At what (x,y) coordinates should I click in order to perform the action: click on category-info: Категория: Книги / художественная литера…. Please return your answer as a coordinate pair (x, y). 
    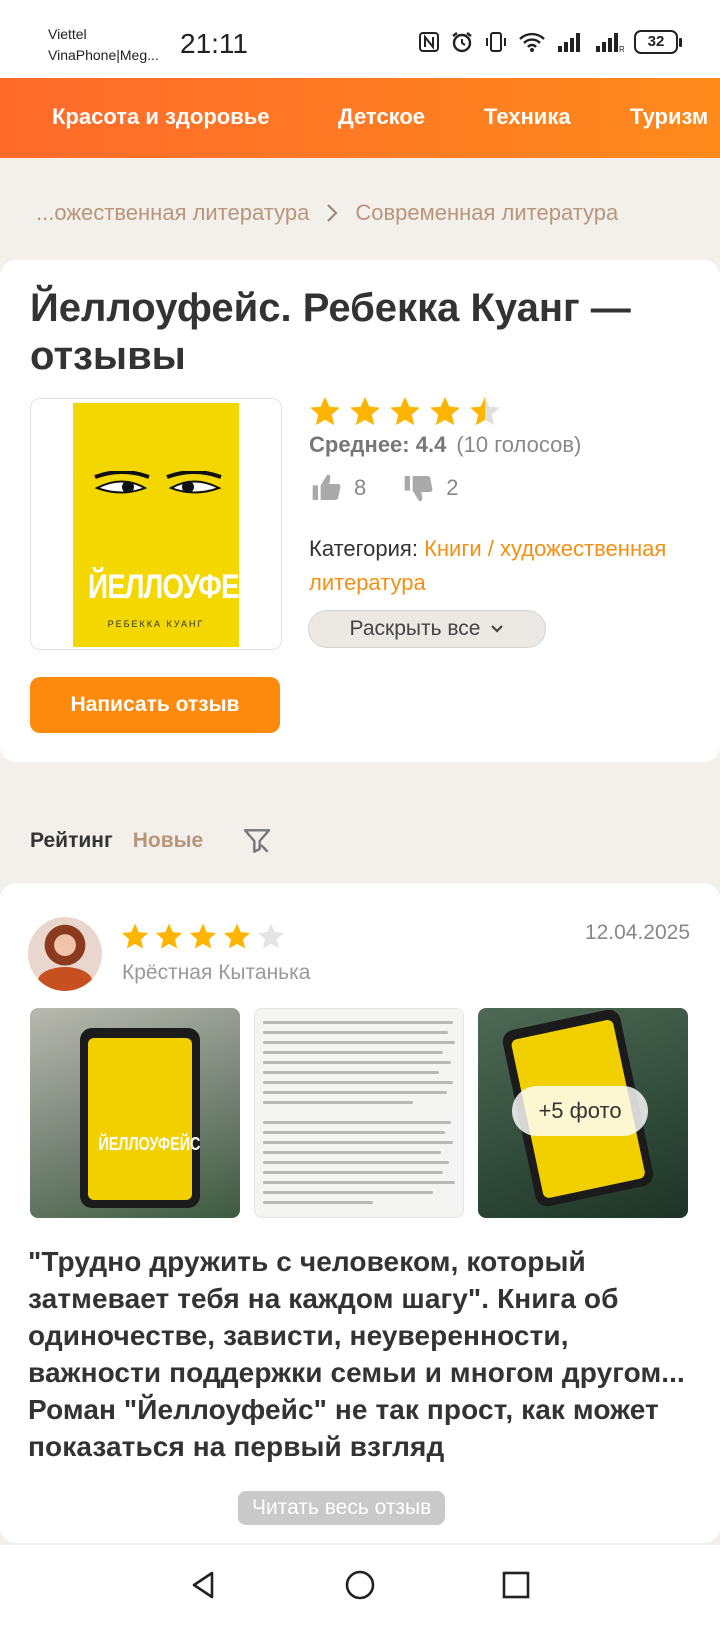
    Looking at the image, I should click on (499, 566).